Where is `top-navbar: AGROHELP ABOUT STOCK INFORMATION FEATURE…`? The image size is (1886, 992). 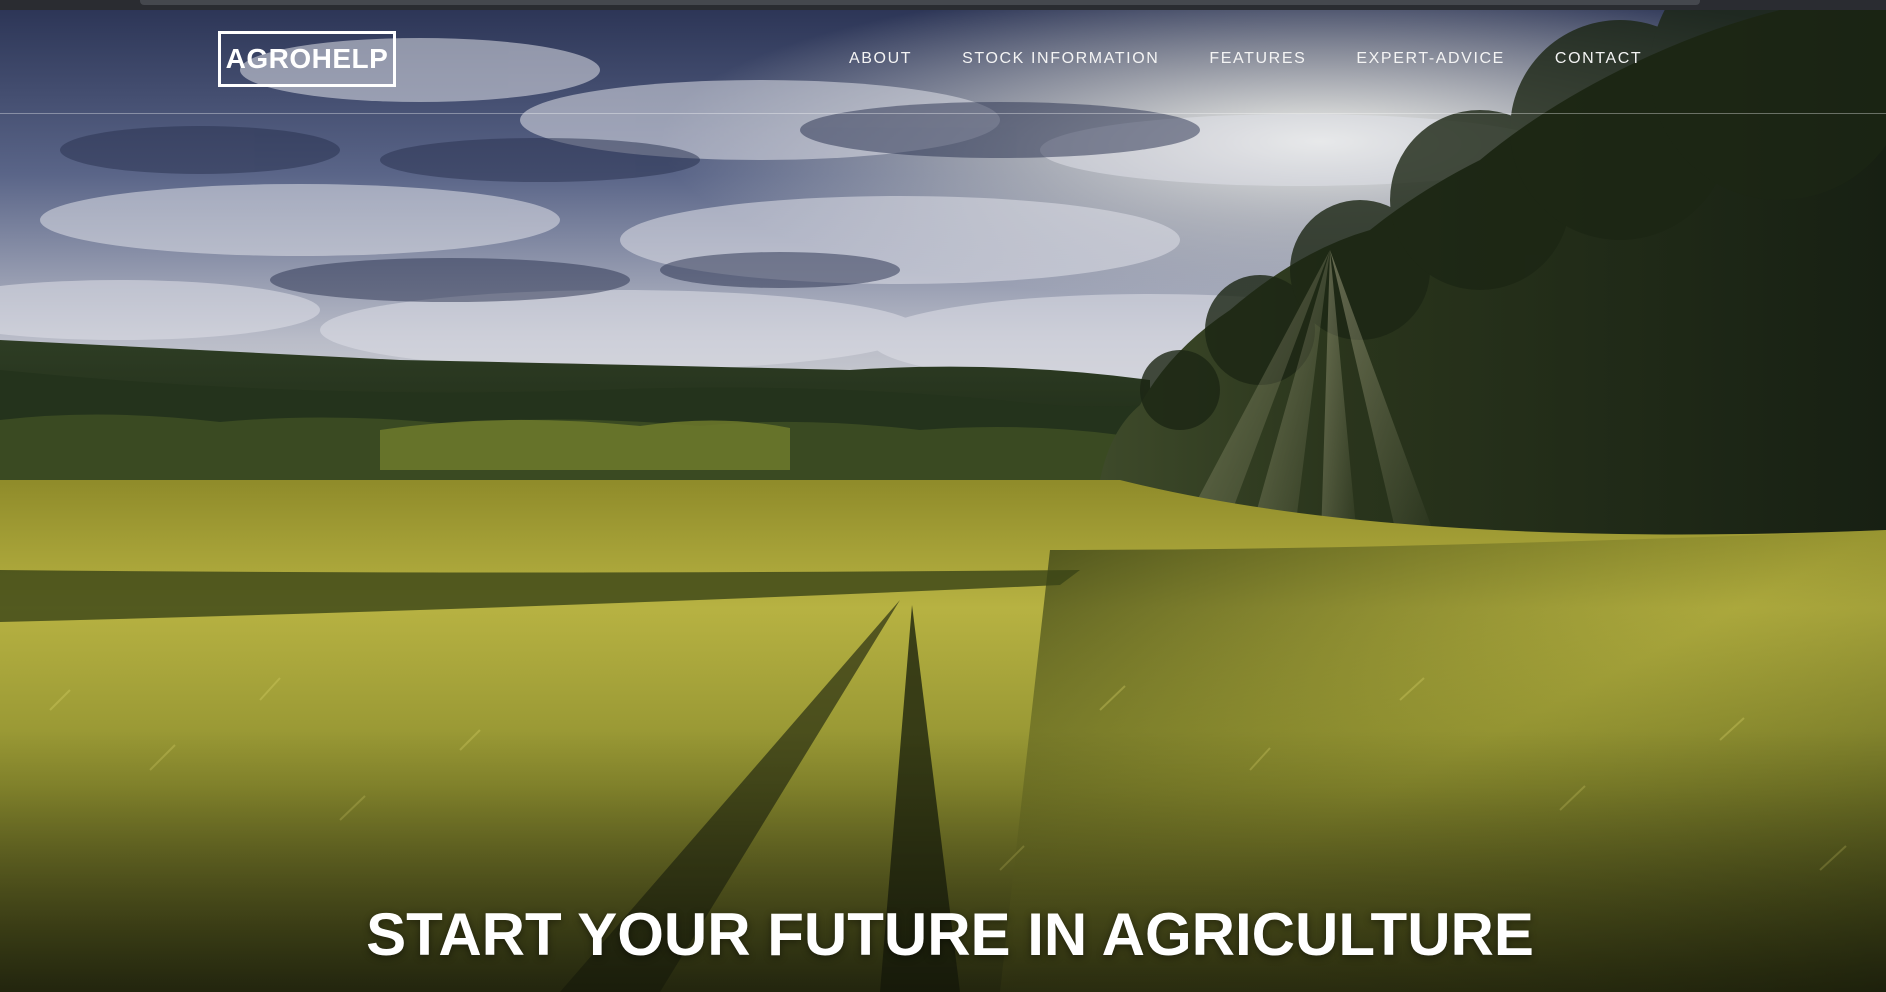 top-navbar: AGROHELP ABOUT STOCK INFORMATION FEATURE… is located at coordinates (943, 62).